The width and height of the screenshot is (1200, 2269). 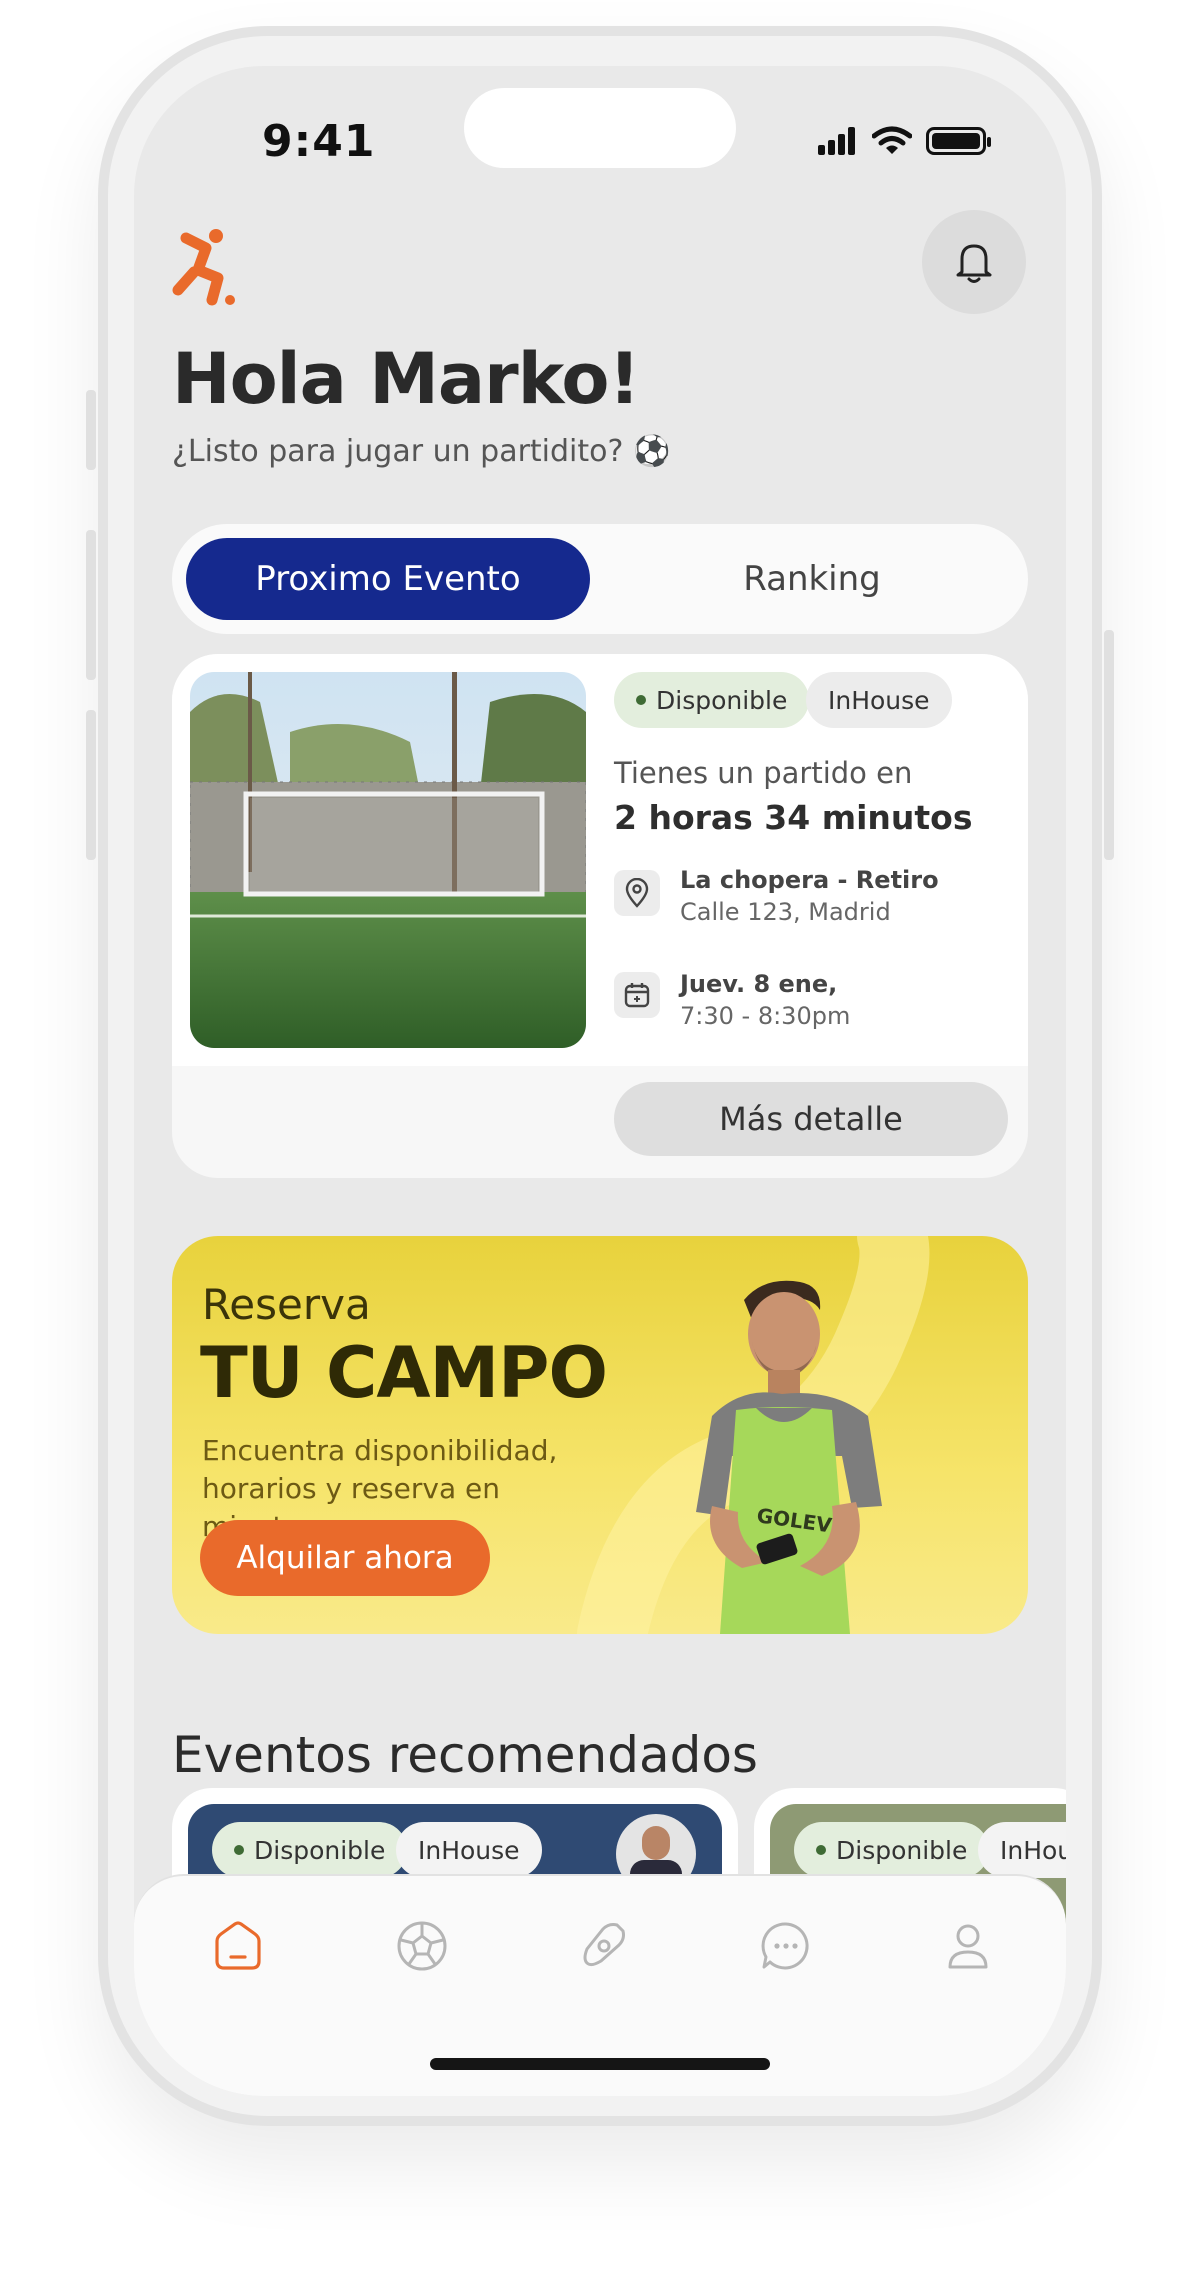 I want to click on badge-label: InHous, so click(x=1033, y=1850).